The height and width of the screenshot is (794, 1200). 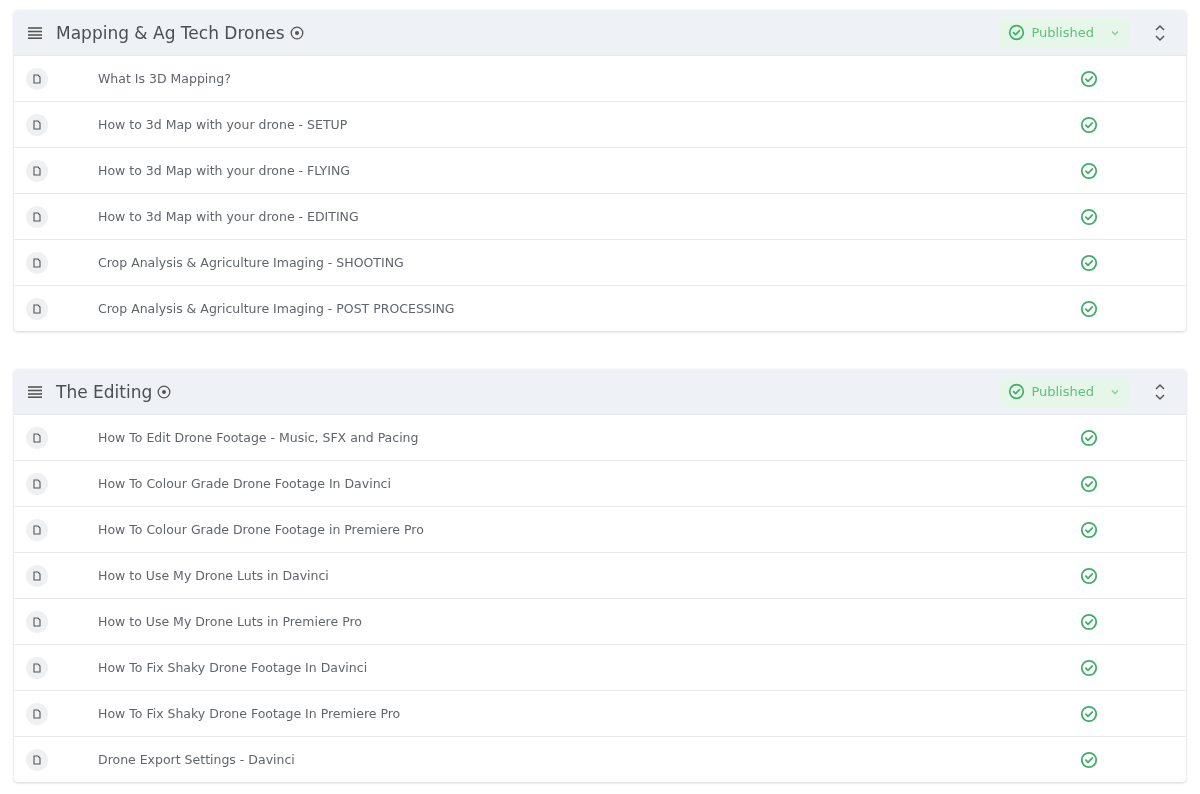 I want to click on lesson-row: How to 3d Map with your drone - SETUP, so click(x=600, y=124).